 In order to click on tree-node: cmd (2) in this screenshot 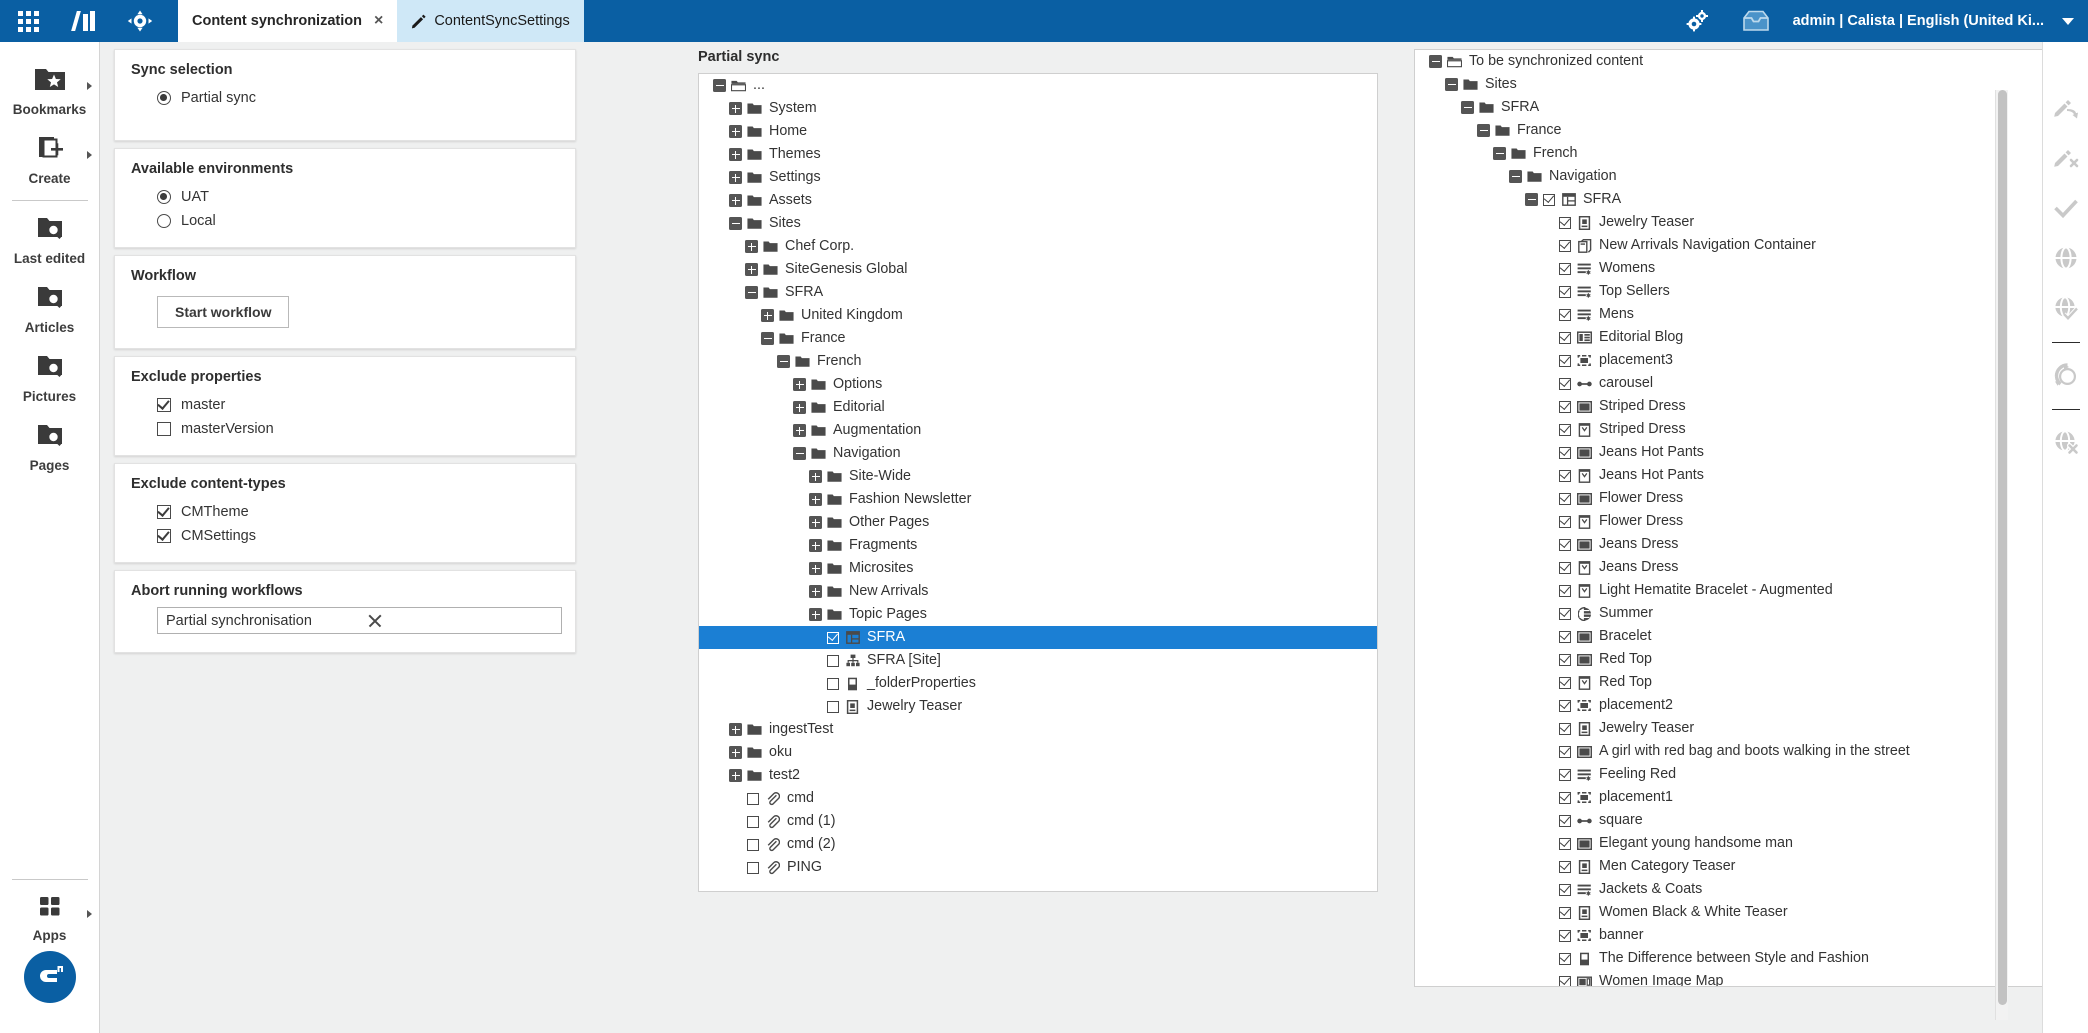, I will do `click(1038, 844)`.